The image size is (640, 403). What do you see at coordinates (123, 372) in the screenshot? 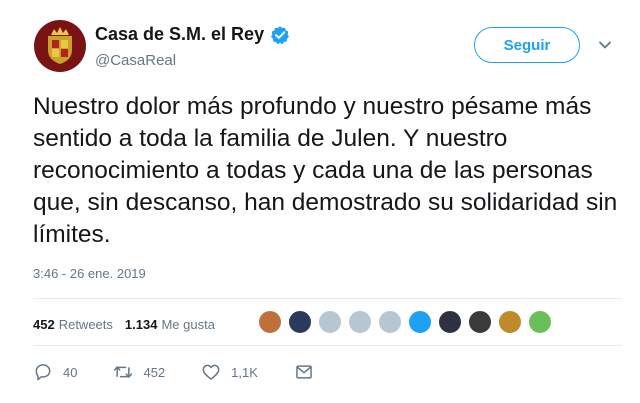
I see `retweet-icon` at bounding box center [123, 372].